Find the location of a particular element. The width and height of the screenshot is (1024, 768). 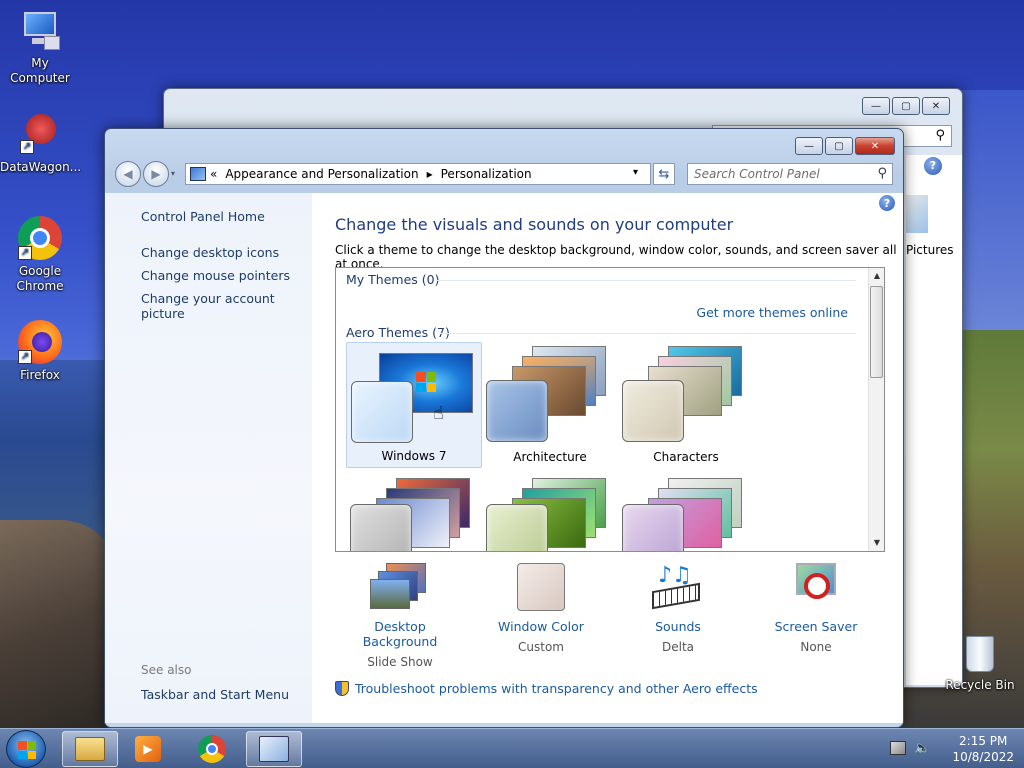

window-color-value: Custom is located at coordinates (541, 647).